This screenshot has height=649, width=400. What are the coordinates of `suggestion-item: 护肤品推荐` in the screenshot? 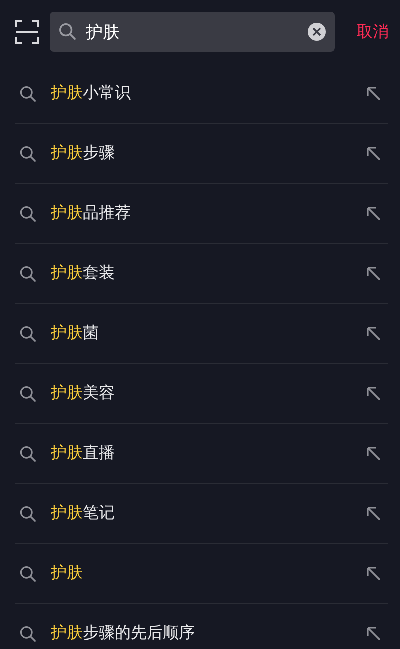 It's located at (201, 213).